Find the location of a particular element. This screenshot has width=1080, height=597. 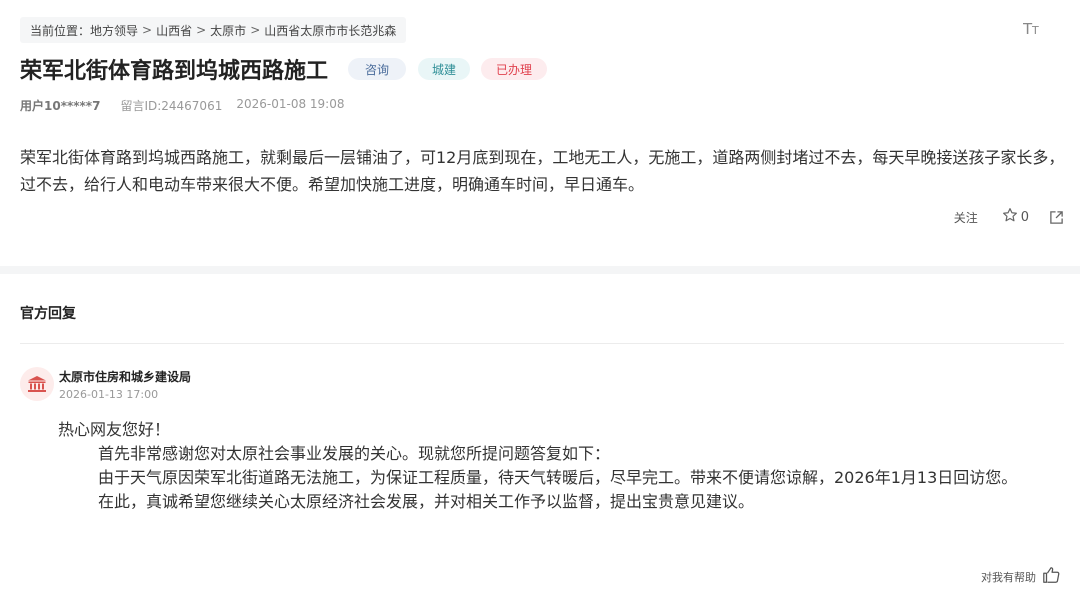

star-icon is located at coordinates (1010, 217).